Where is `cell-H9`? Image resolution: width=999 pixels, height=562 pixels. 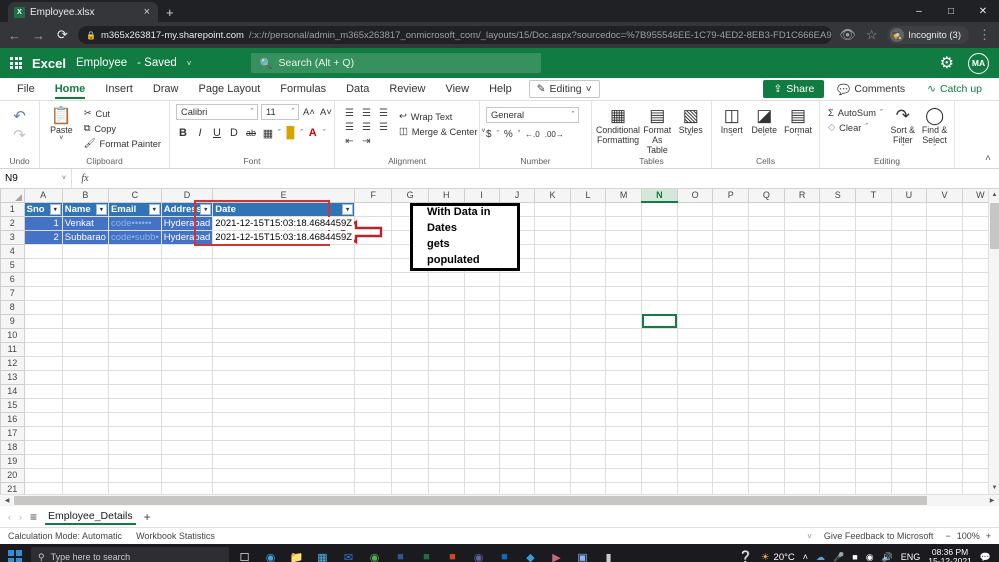 cell-H9 is located at coordinates (446, 321).